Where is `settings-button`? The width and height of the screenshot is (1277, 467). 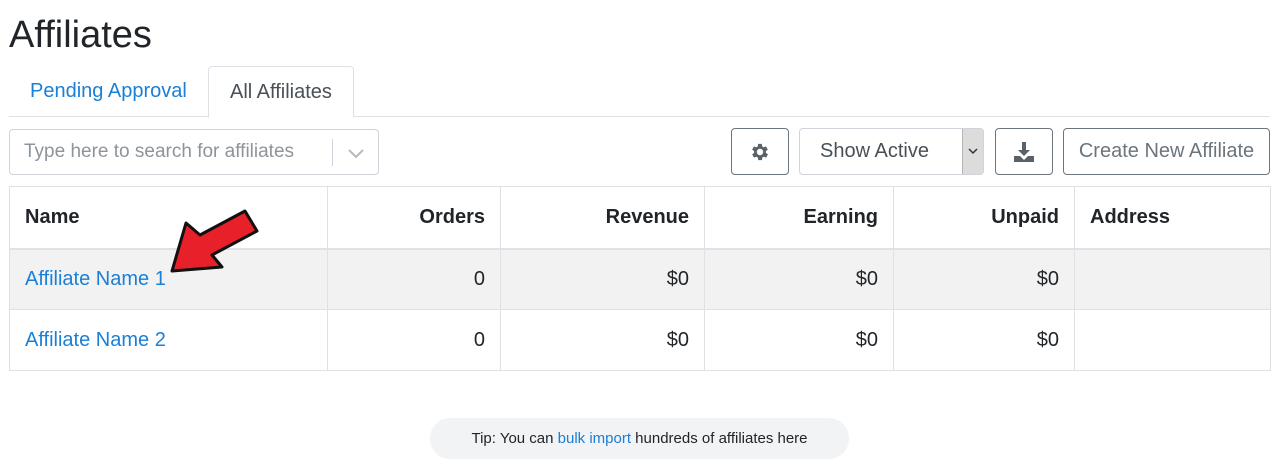 settings-button is located at coordinates (760, 151).